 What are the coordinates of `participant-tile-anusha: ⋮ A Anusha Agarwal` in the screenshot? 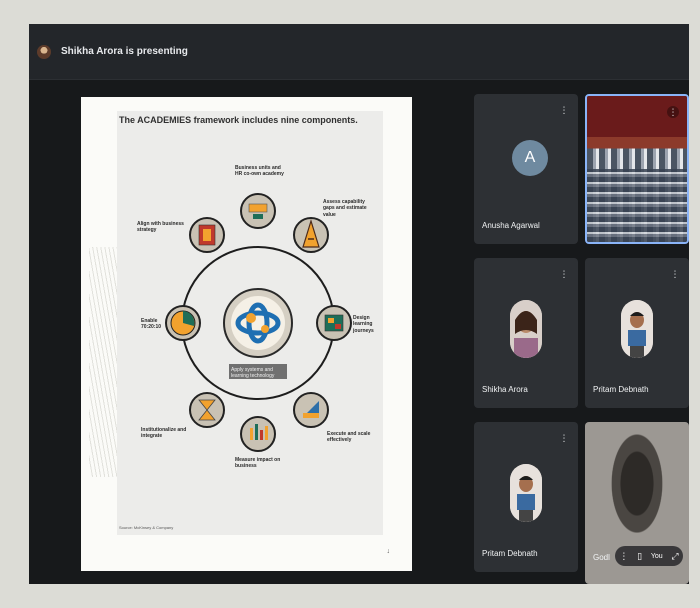 It's located at (526, 169).